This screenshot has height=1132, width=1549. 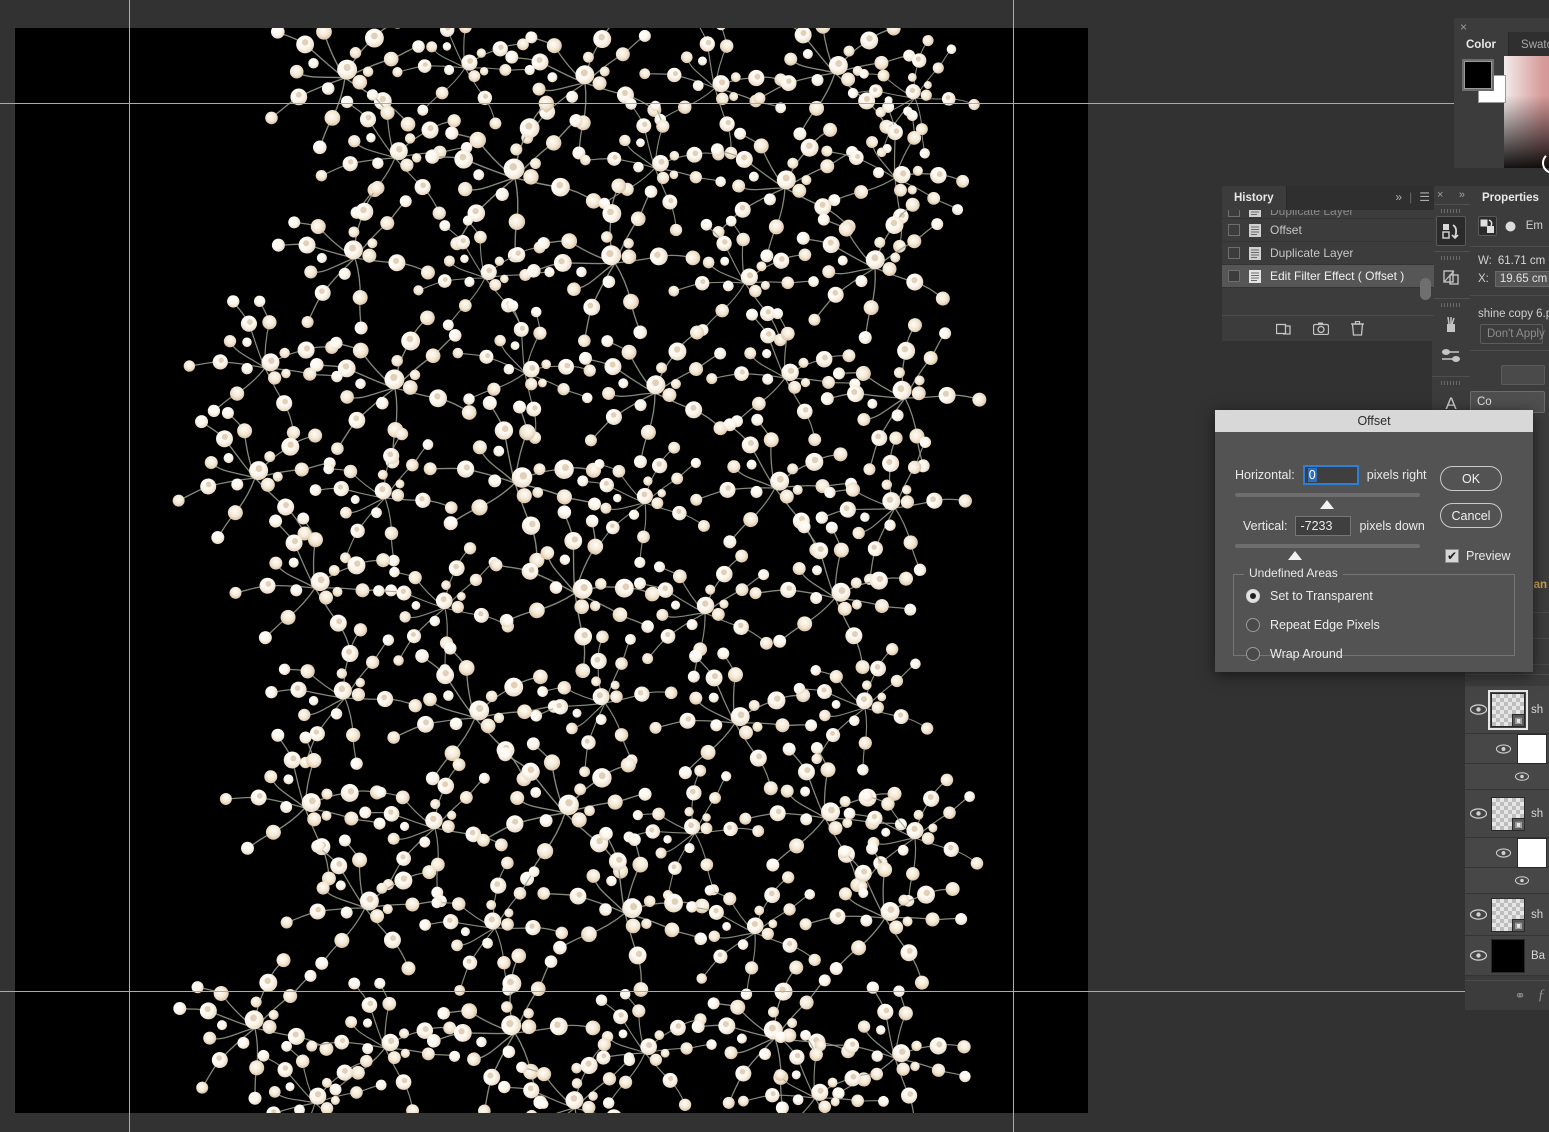 What do you see at coordinates (1509, 198) in the screenshot?
I see `tab-properties: Properties` at bounding box center [1509, 198].